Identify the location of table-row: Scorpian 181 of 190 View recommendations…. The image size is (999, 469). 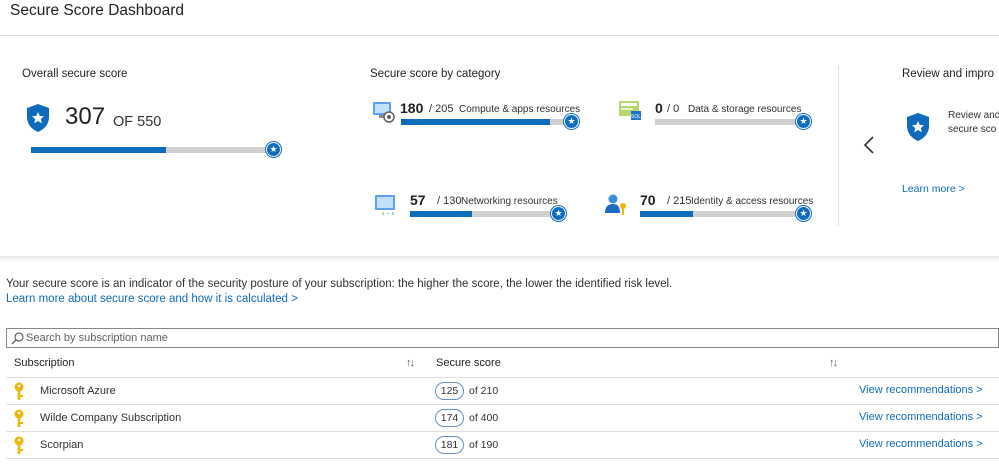
(502, 445).